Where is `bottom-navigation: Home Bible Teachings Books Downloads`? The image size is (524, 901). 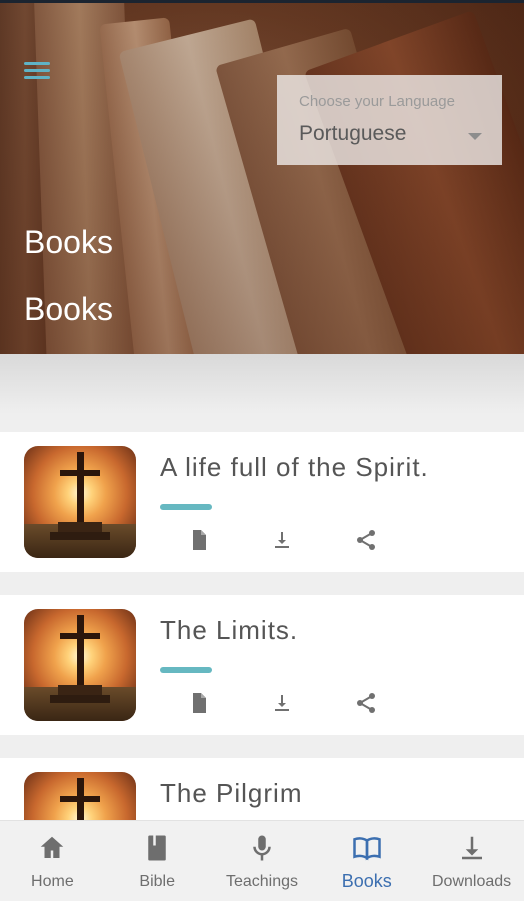 bottom-navigation: Home Bible Teachings Books Downloads is located at coordinates (262, 860).